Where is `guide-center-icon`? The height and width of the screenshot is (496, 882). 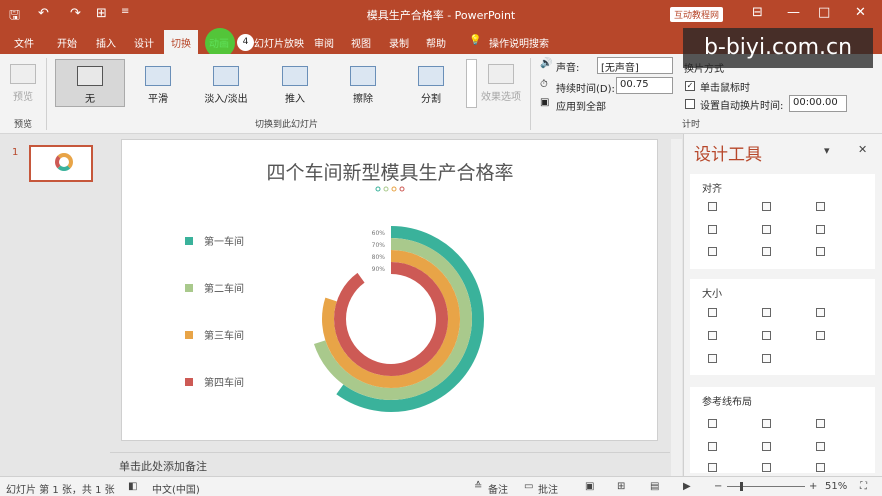
guide-center-icon is located at coordinates (766, 423).